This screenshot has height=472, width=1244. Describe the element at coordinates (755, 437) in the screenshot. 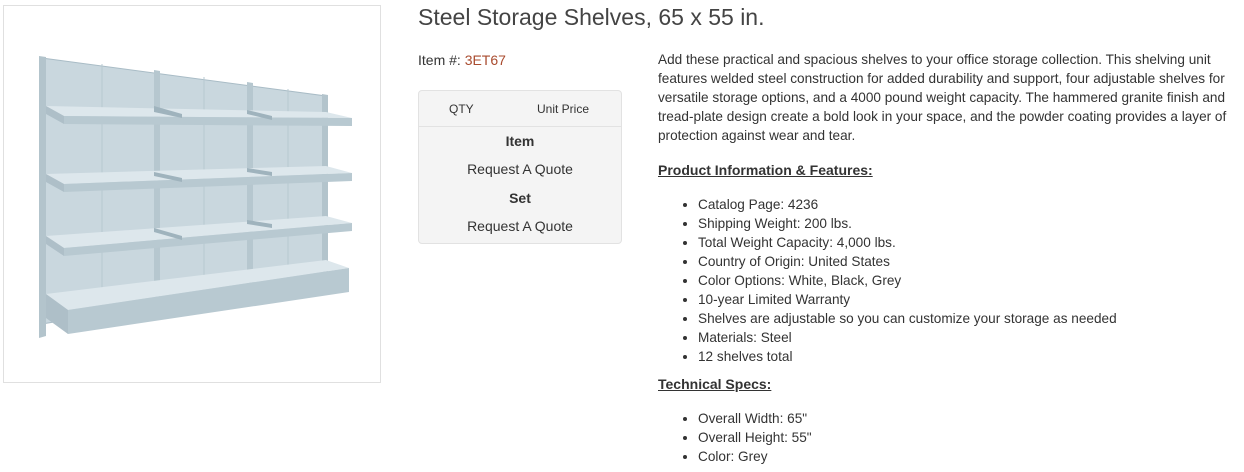

I see `list-item: Overall Height: 55"` at that location.